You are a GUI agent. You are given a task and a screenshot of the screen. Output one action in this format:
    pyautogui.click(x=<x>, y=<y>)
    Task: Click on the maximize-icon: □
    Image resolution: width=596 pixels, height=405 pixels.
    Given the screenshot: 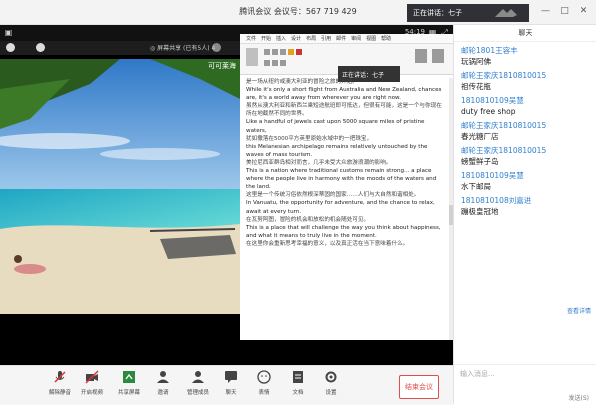 What is the action you would take?
    pyautogui.click(x=564, y=10)
    